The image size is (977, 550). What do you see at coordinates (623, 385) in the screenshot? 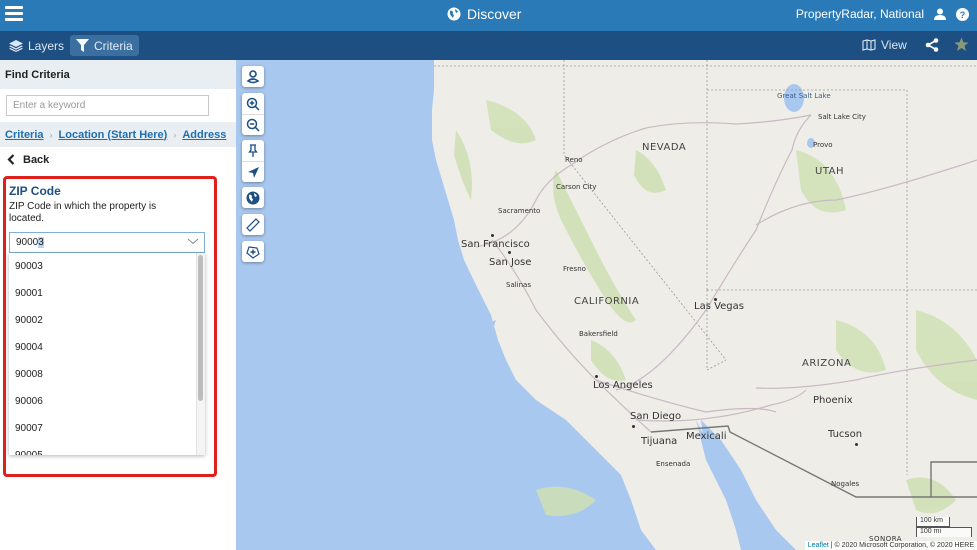
I see `map-label-los-angeles: Los Angeles` at bounding box center [623, 385].